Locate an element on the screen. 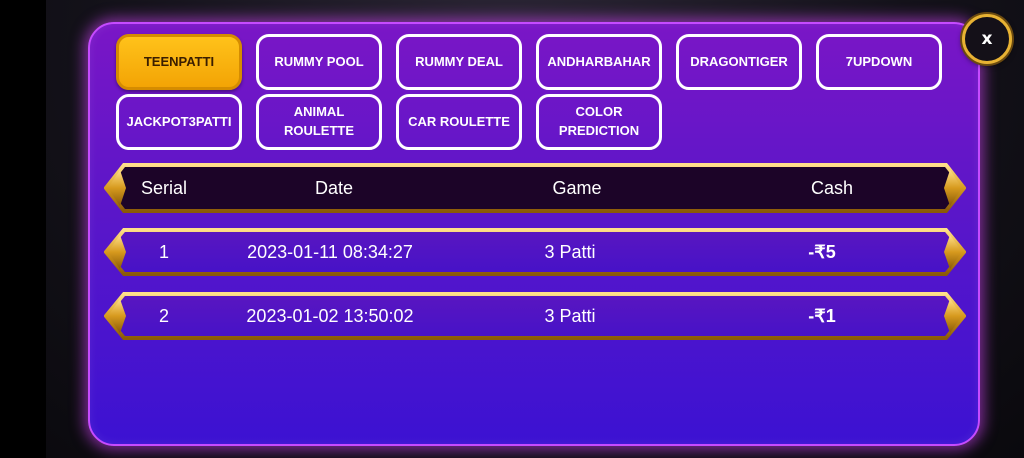  cell-cash: -₹5 is located at coordinates (822, 251).